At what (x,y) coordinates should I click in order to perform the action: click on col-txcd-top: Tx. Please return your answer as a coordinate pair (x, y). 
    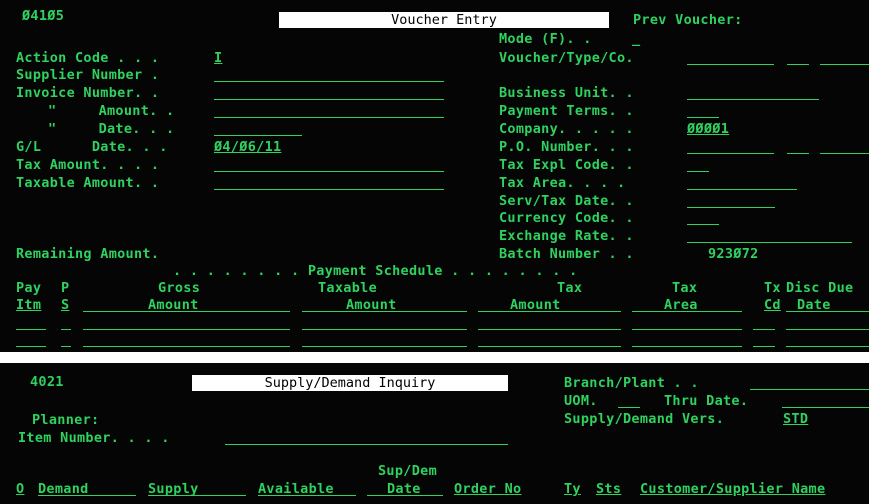
    Looking at the image, I should click on (772, 288).